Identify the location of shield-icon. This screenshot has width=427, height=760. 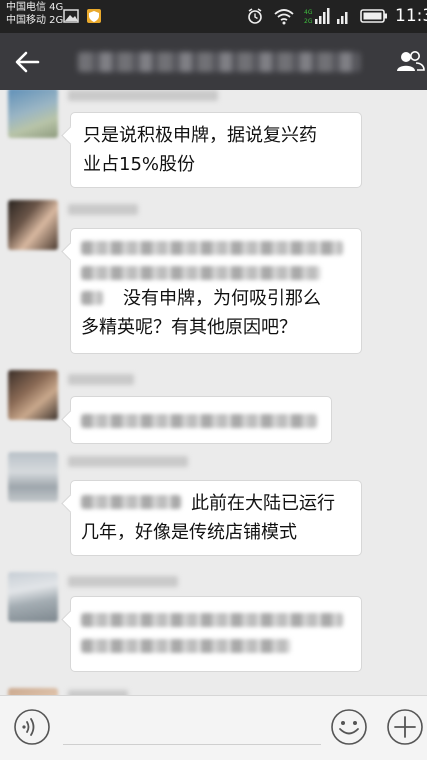
(94, 16).